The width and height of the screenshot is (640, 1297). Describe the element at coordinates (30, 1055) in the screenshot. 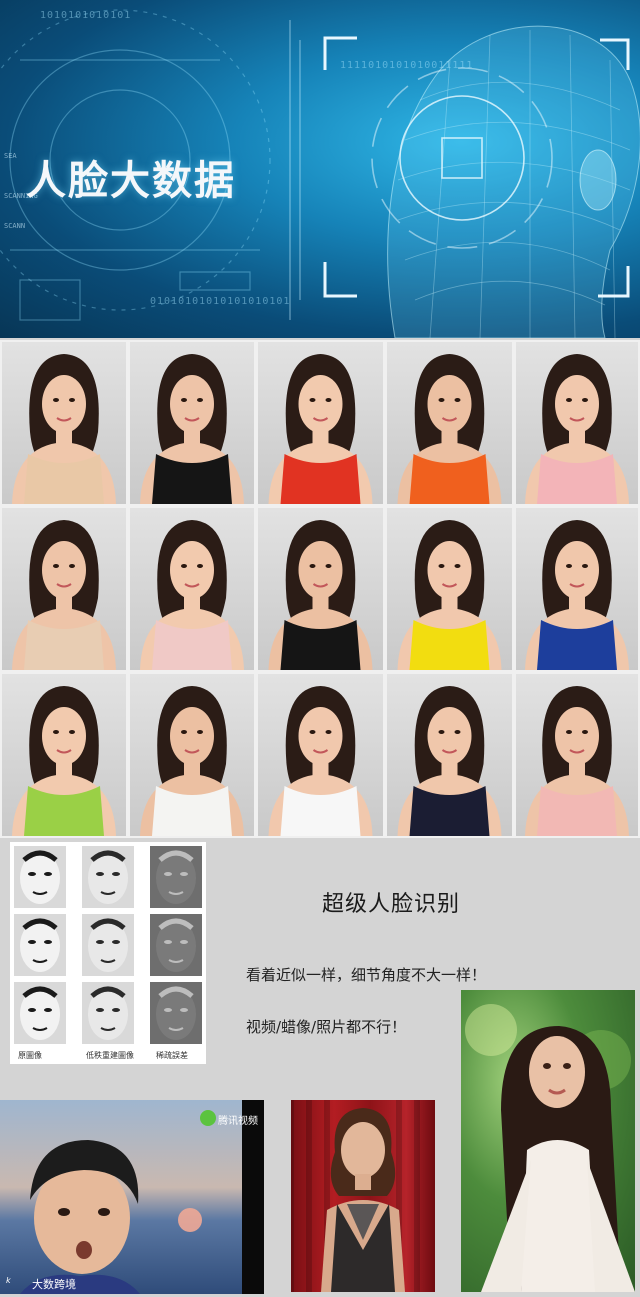

I see `compare-label-original: 原圖像` at that location.